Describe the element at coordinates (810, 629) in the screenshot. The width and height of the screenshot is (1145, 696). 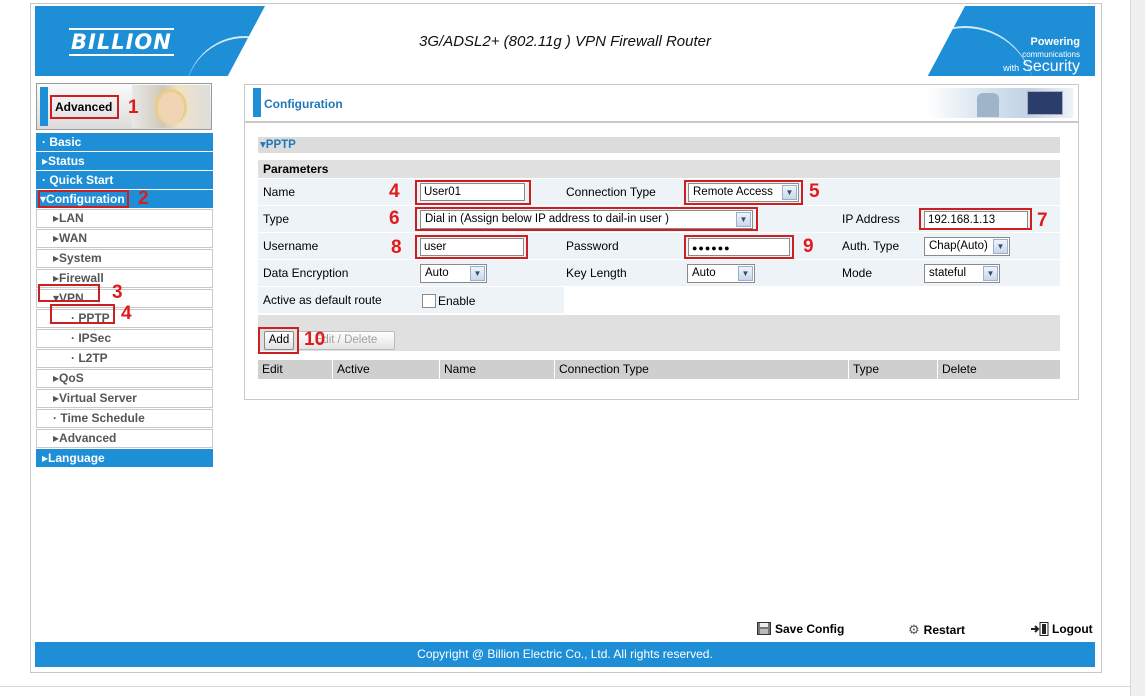
I see `save-config-label: Save Config` at that location.